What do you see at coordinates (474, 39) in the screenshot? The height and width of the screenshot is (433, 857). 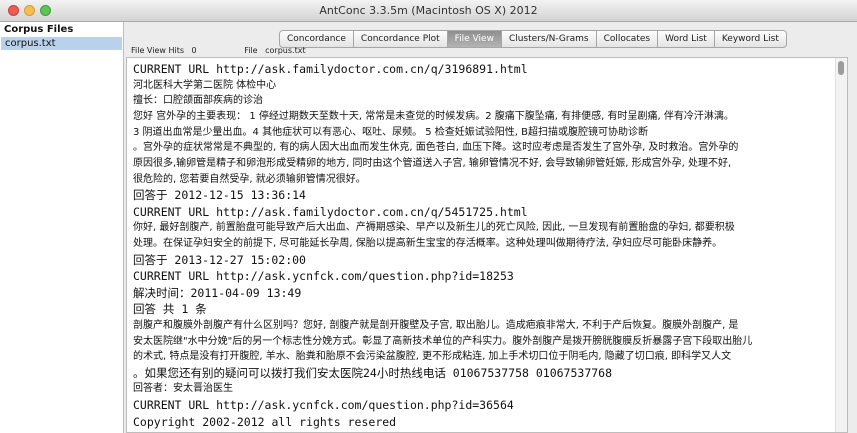 I see `tab-file-view: File View` at bounding box center [474, 39].